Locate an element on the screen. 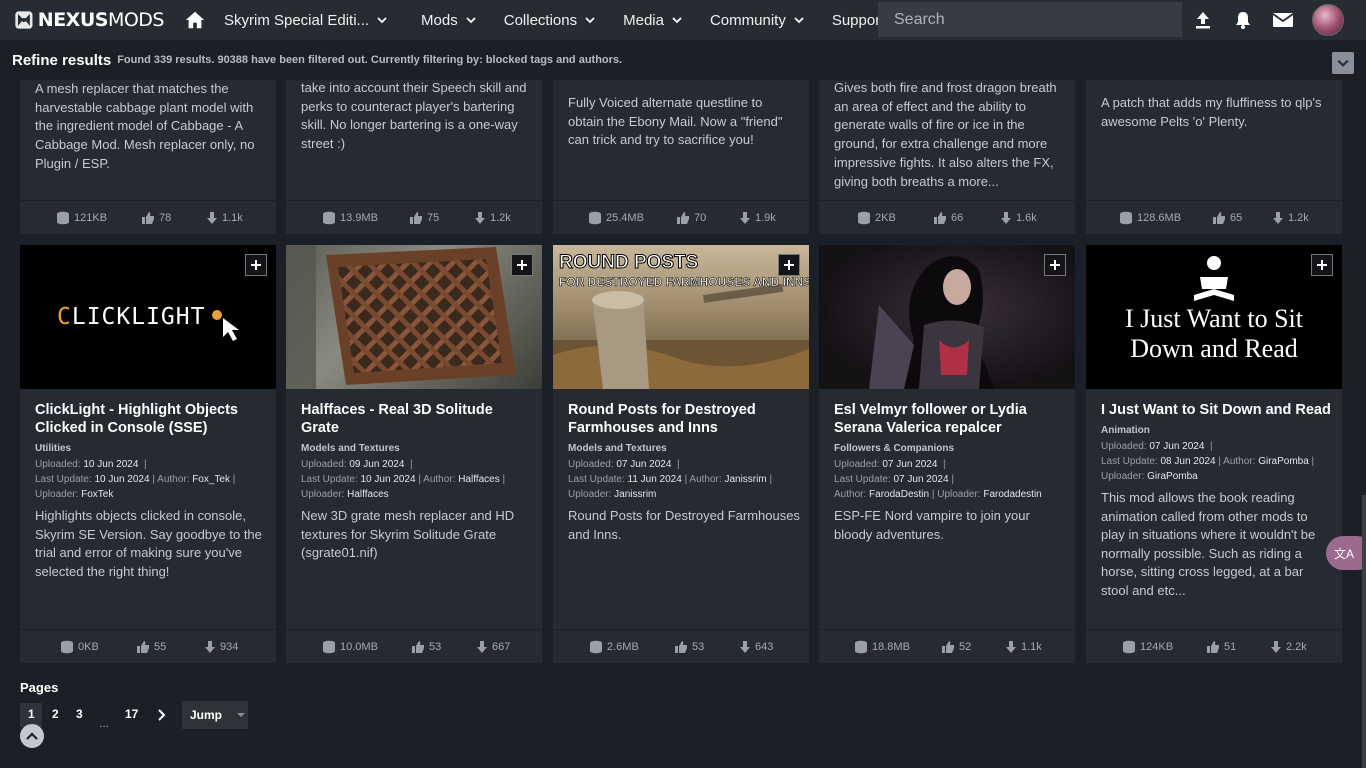 This screenshot has height=768, width=1366. mod-thumbnail: I Just Want to Sit Down and Read is located at coordinates (1214, 317).